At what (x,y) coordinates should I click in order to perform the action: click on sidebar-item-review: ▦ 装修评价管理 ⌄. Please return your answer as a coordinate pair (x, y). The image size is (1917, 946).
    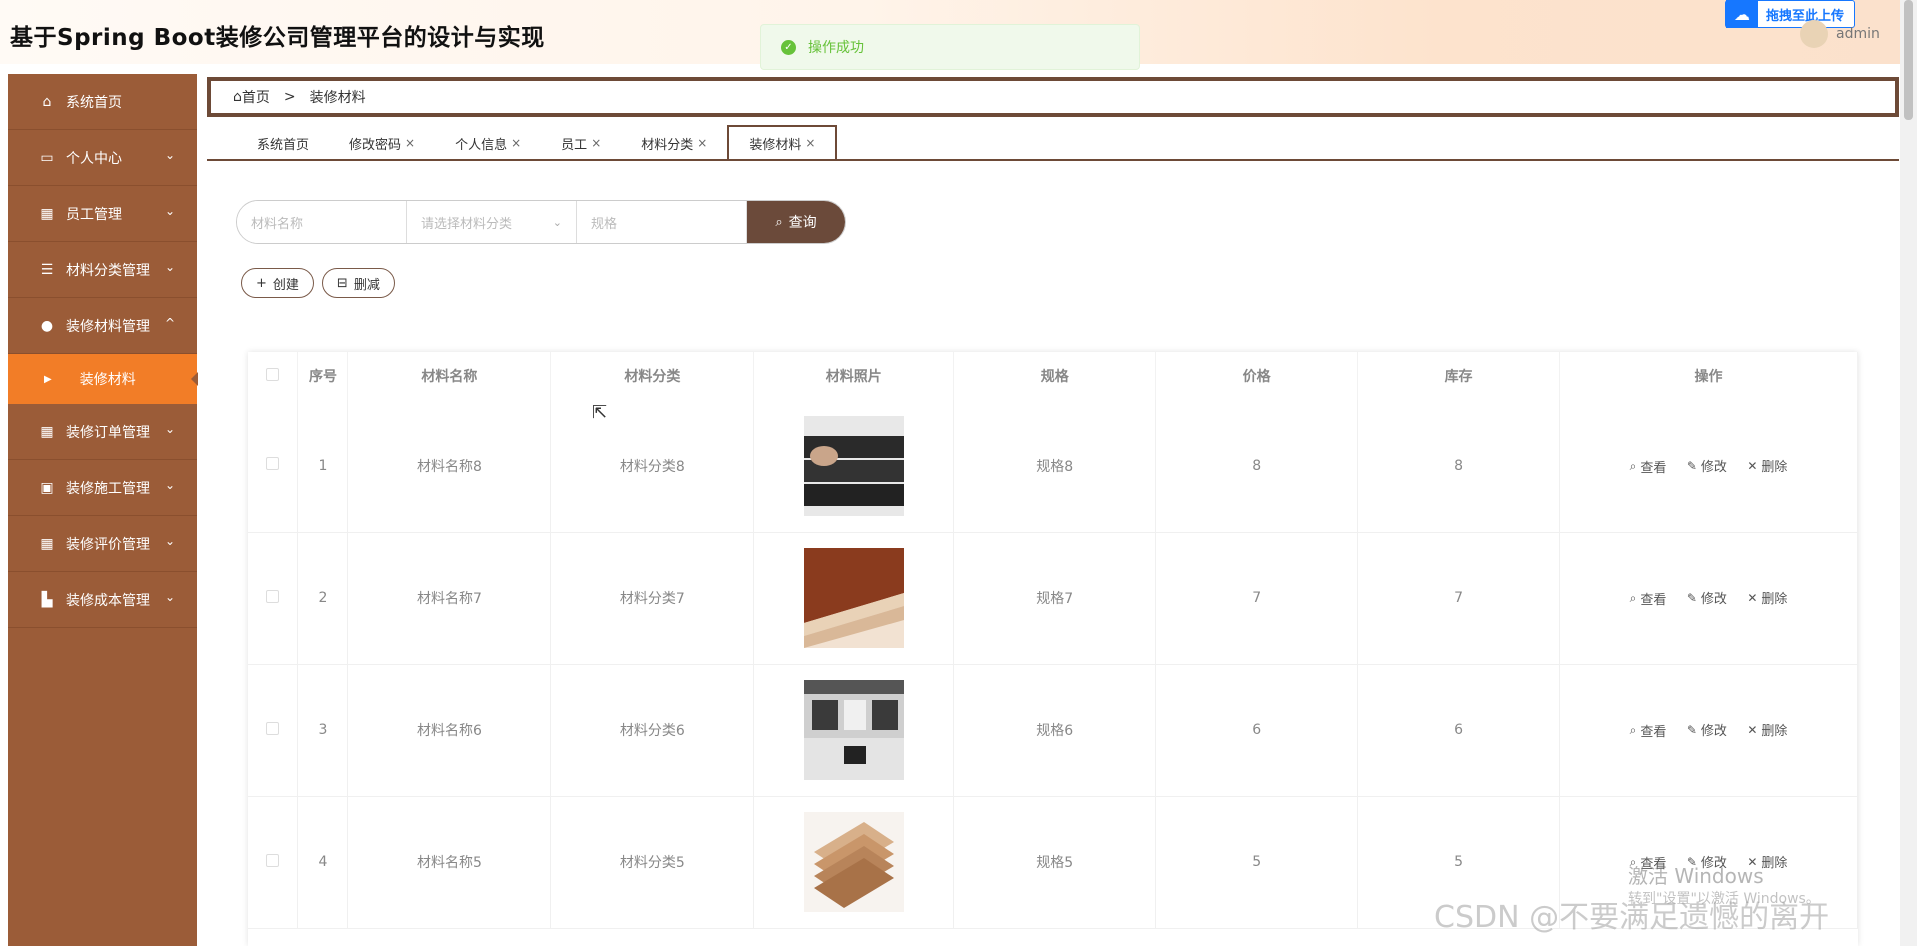
    Looking at the image, I should click on (102, 544).